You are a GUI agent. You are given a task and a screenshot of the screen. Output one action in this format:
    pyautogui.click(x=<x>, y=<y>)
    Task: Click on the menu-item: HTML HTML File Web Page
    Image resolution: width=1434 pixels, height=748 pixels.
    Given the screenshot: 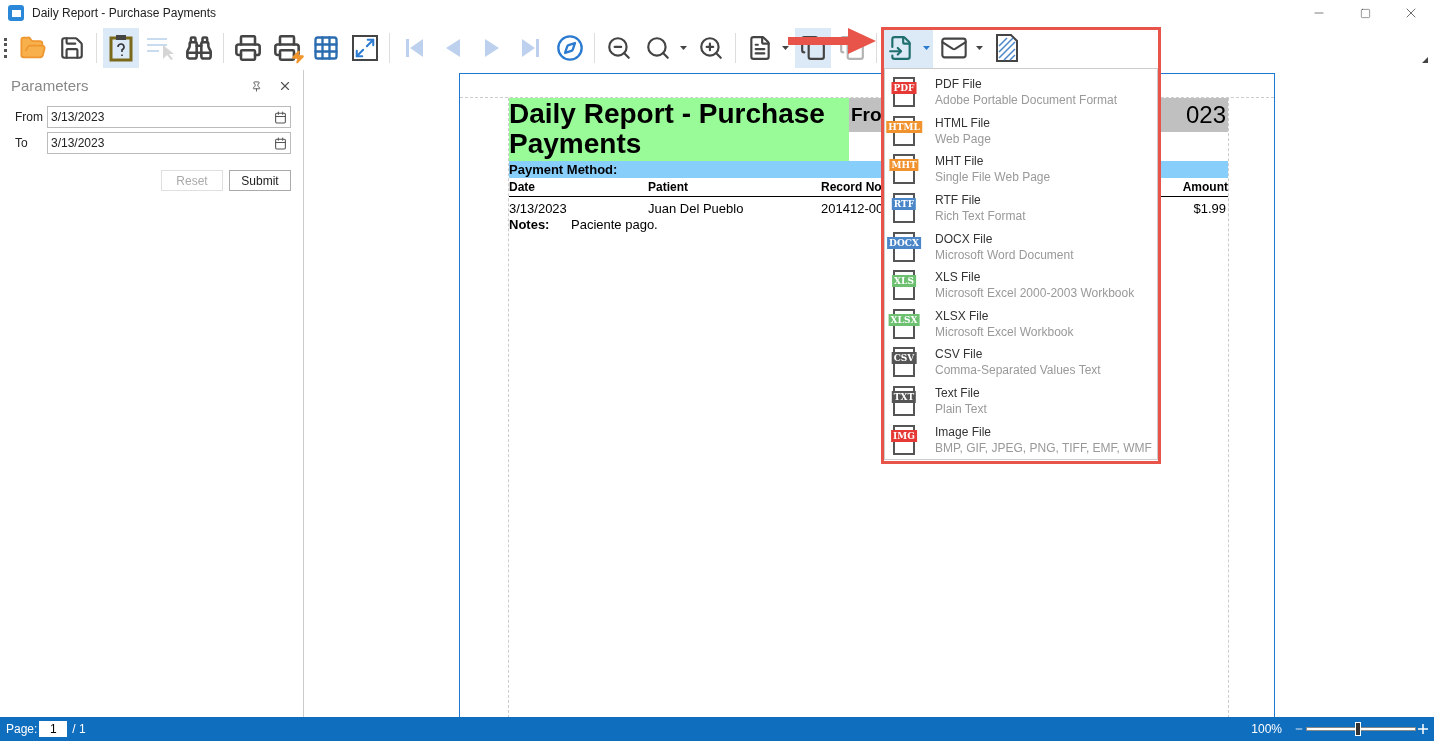 What is the action you would take?
    pyautogui.click(x=1021, y=131)
    